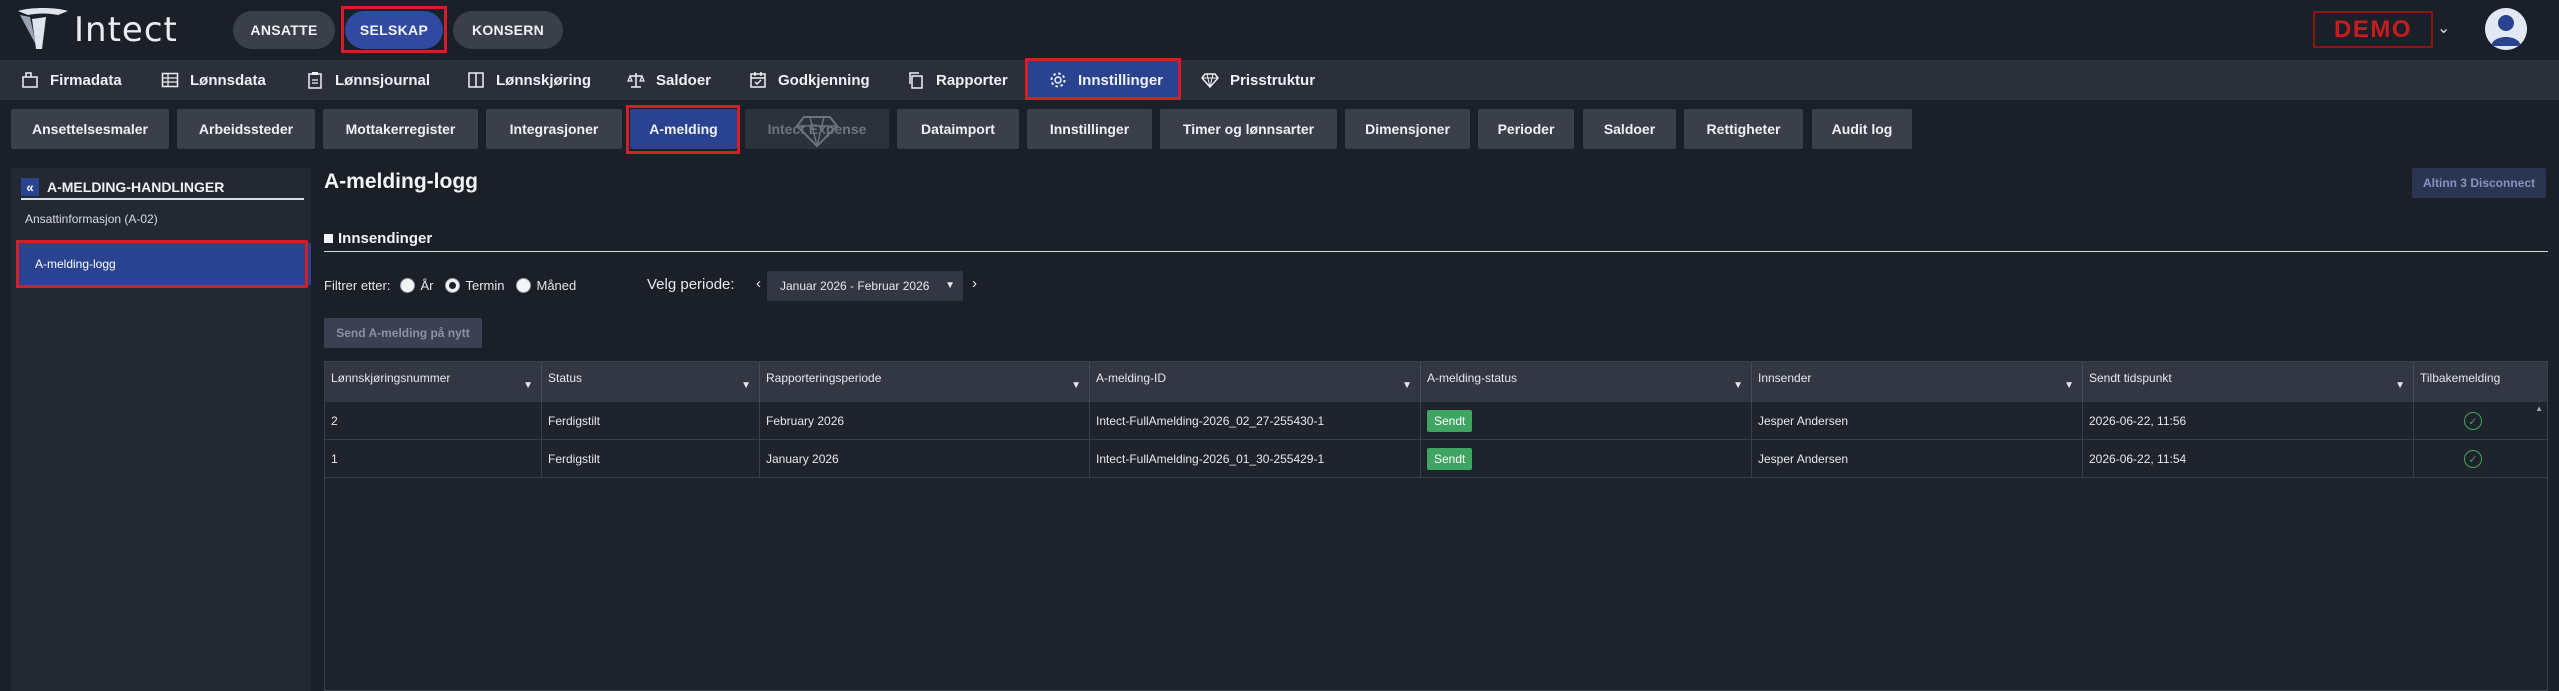 The height and width of the screenshot is (691, 2559). What do you see at coordinates (651, 382) in the screenshot?
I see `column-header: Status ▼` at bounding box center [651, 382].